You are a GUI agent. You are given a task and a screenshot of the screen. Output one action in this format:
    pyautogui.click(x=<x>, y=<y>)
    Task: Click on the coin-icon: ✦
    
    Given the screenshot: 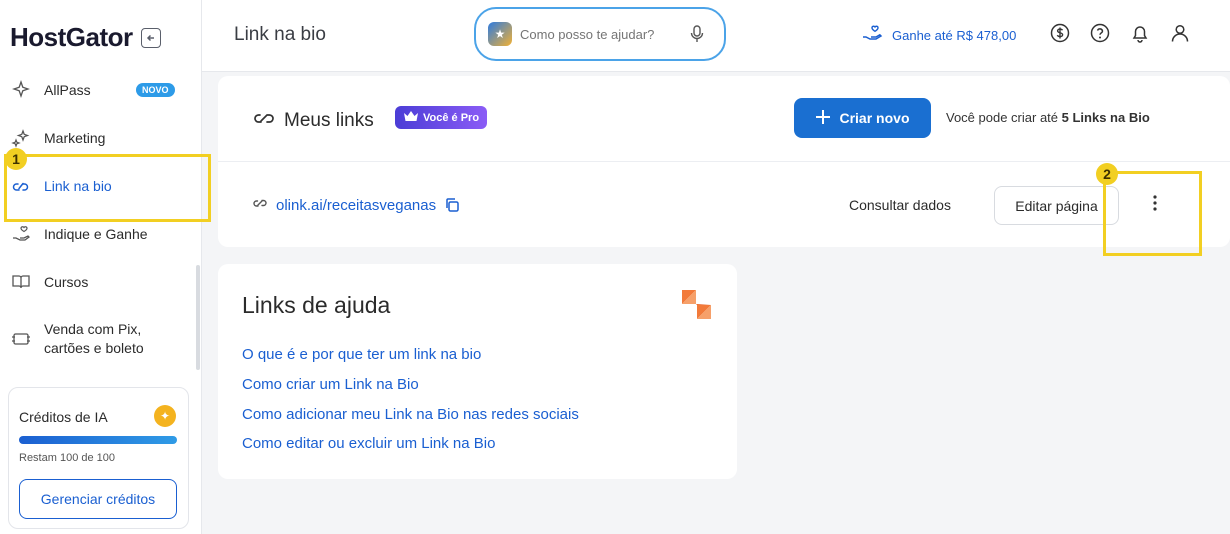 What is the action you would take?
    pyautogui.click(x=165, y=416)
    